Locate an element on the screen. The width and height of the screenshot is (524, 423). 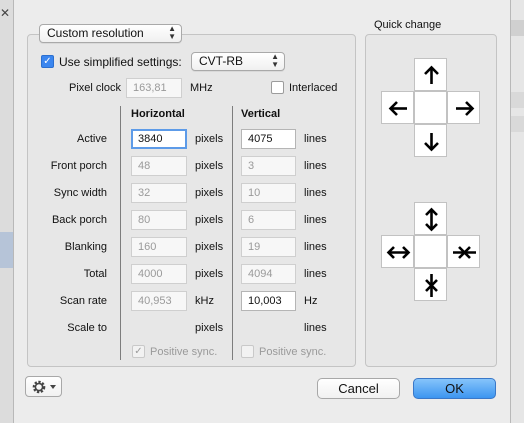
row-label-total: Total is located at coordinates (95, 274).